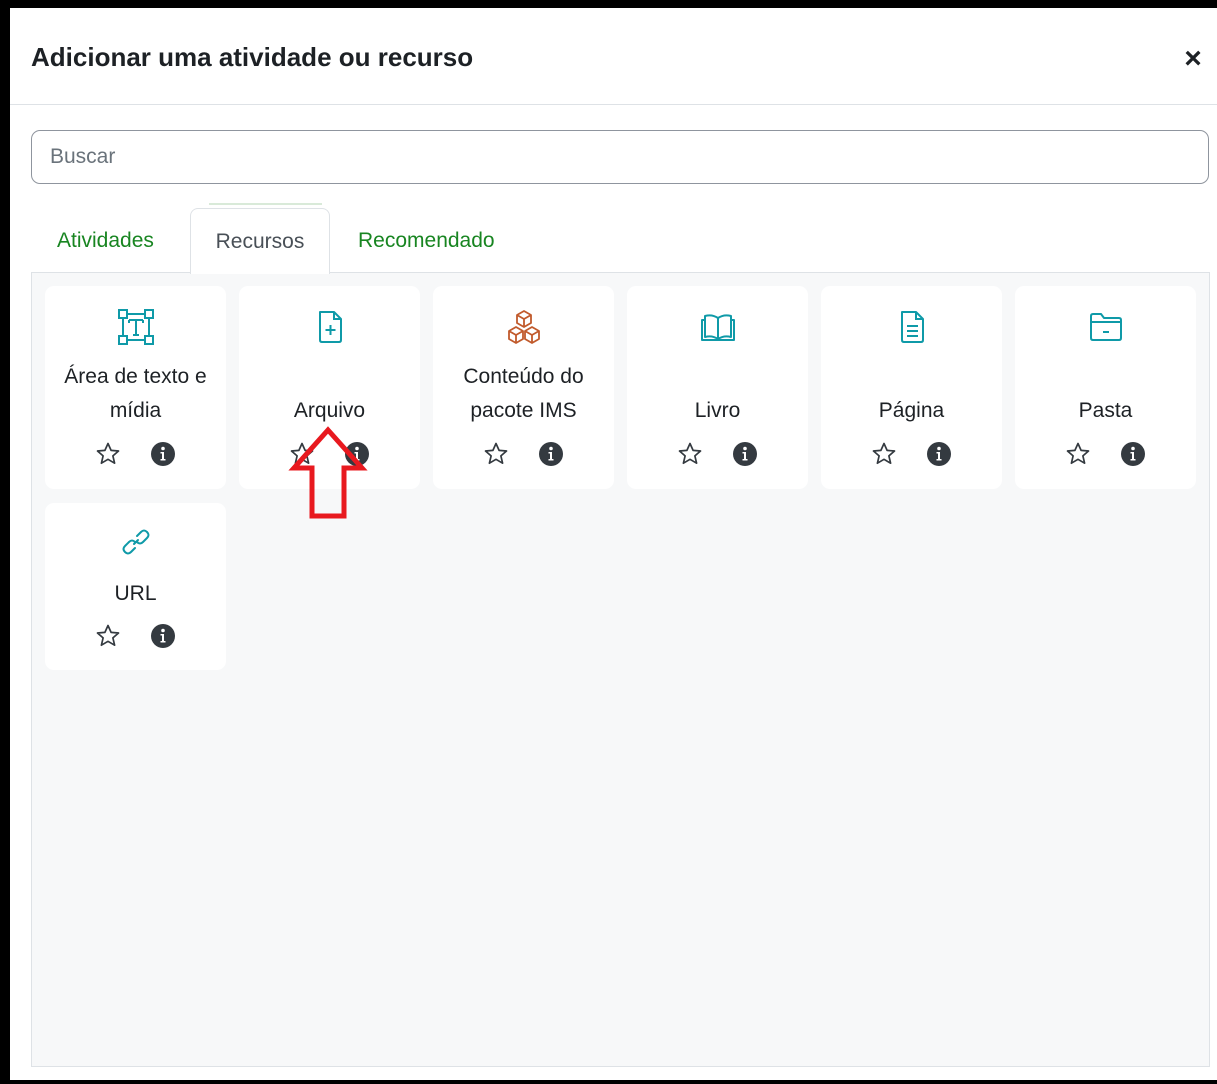  What do you see at coordinates (330, 327) in the screenshot?
I see `file-plus-icon` at bounding box center [330, 327].